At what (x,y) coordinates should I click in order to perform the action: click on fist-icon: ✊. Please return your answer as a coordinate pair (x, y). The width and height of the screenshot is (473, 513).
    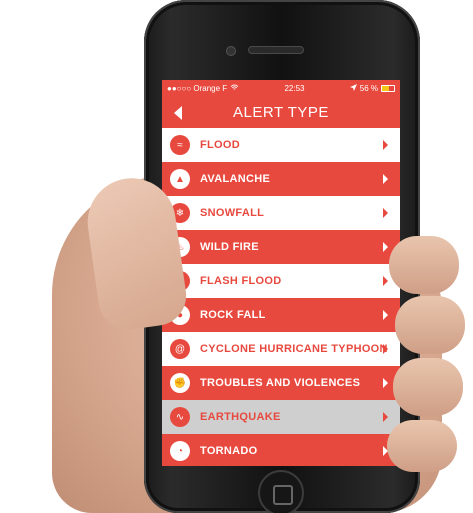
    Looking at the image, I should click on (180, 383).